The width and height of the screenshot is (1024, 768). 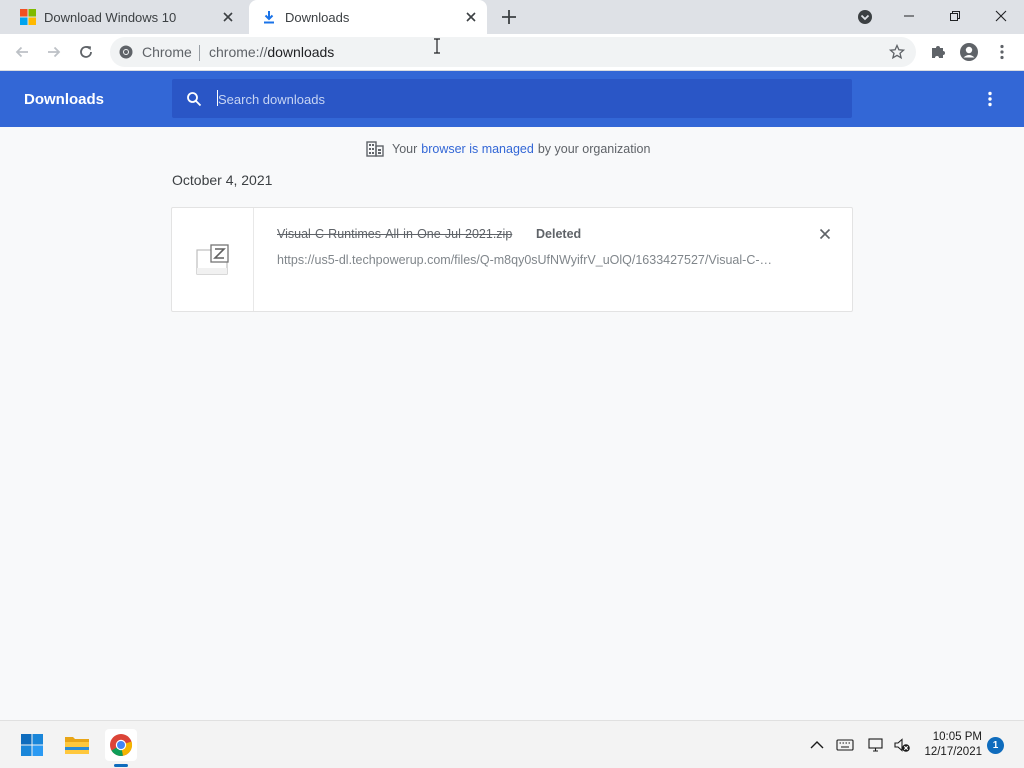 I want to click on active-app-indicator, so click(x=121, y=765).